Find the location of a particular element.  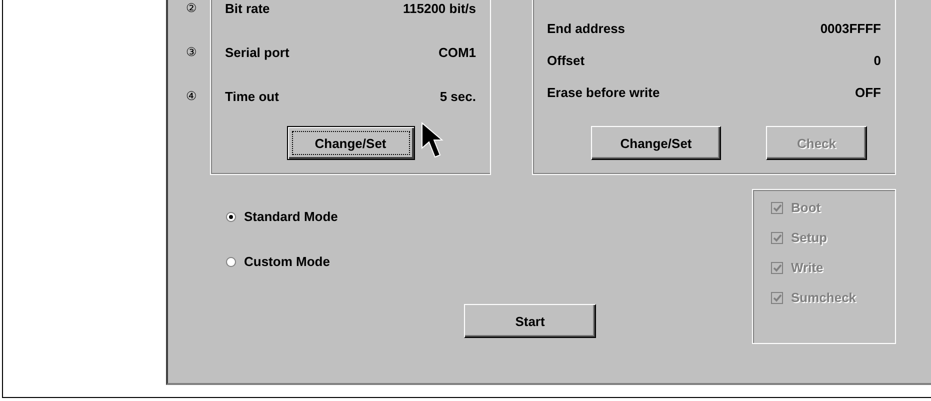

setting-label: Serial port is located at coordinates (257, 52).